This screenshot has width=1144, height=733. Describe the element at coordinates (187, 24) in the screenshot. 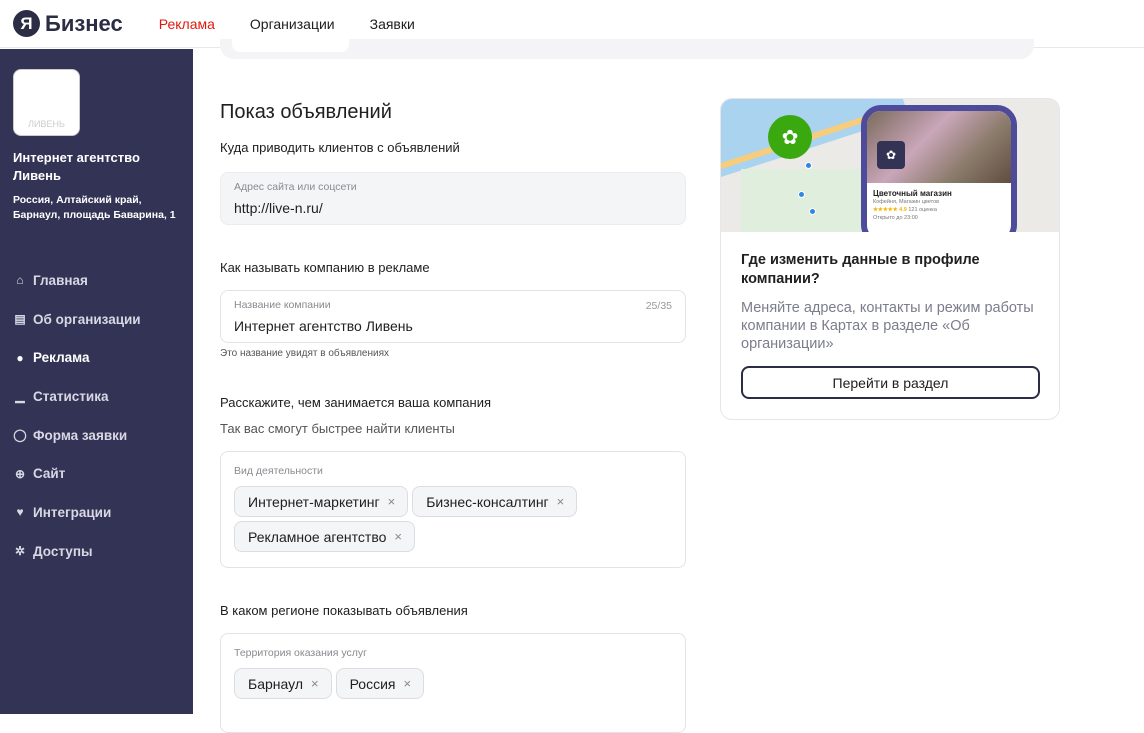

I see `nav-ads: Реклама` at that location.